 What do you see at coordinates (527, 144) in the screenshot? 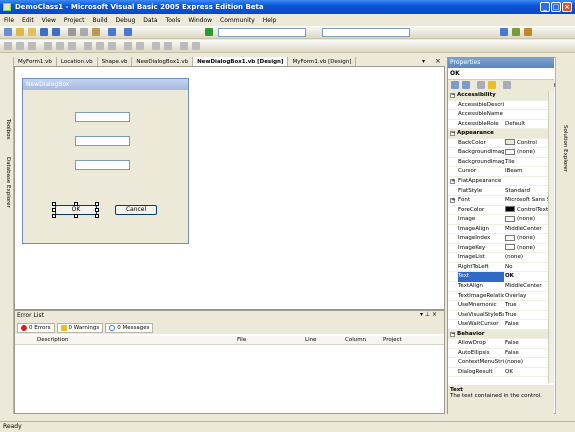
I see `property-value: Control` at bounding box center [527, 144].